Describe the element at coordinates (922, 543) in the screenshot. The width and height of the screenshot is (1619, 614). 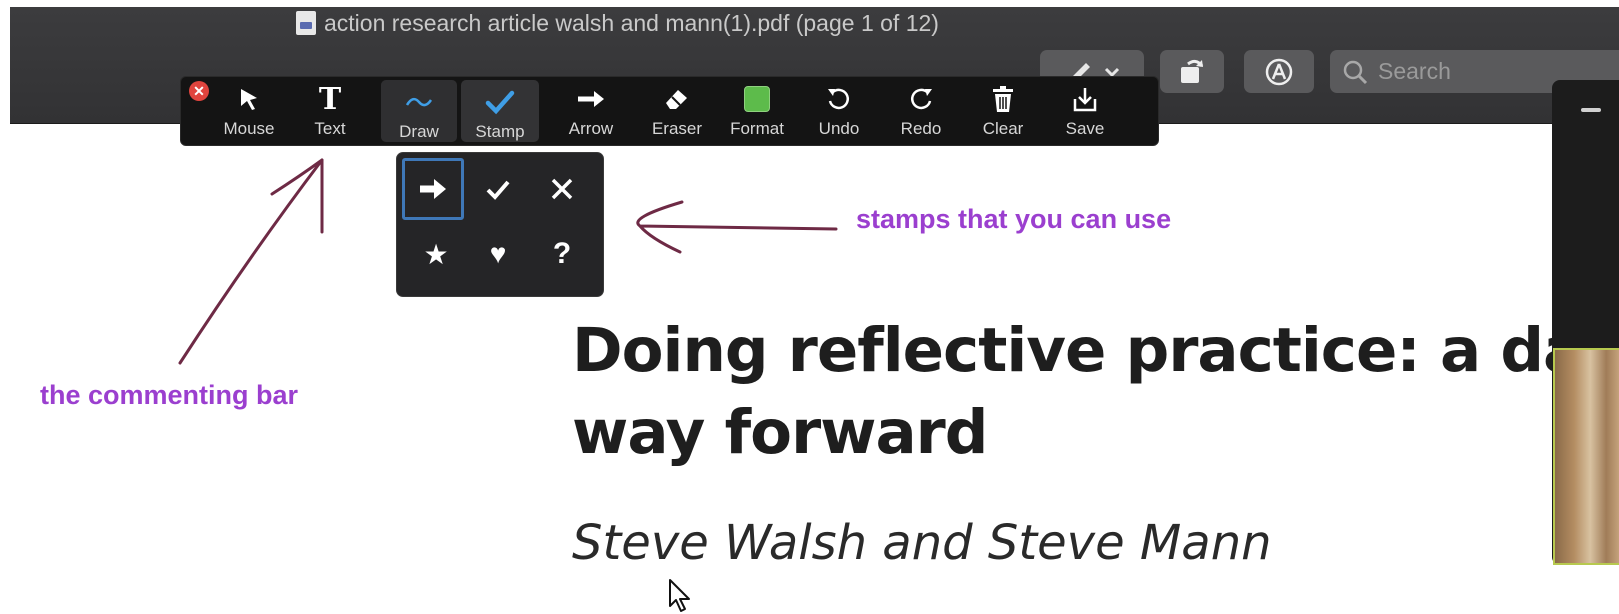
I see `document-authors: Steve Walsh and Steve Mann` at that location.